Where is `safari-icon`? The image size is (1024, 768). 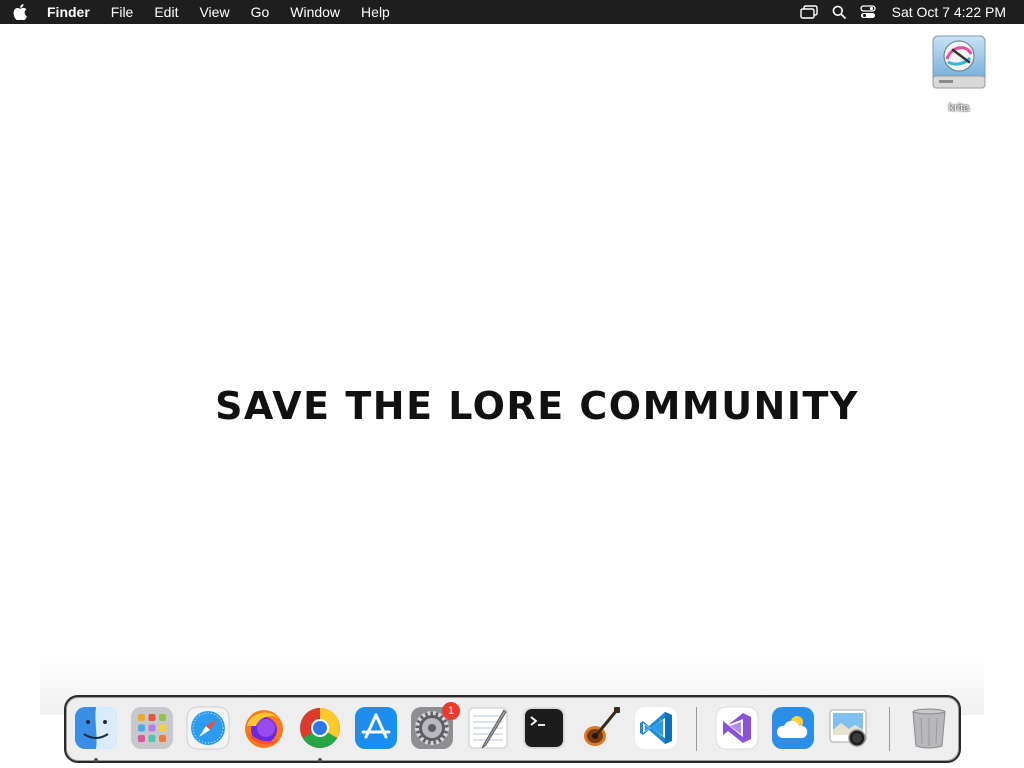 safari-icon is located at coordinates (208, 728).